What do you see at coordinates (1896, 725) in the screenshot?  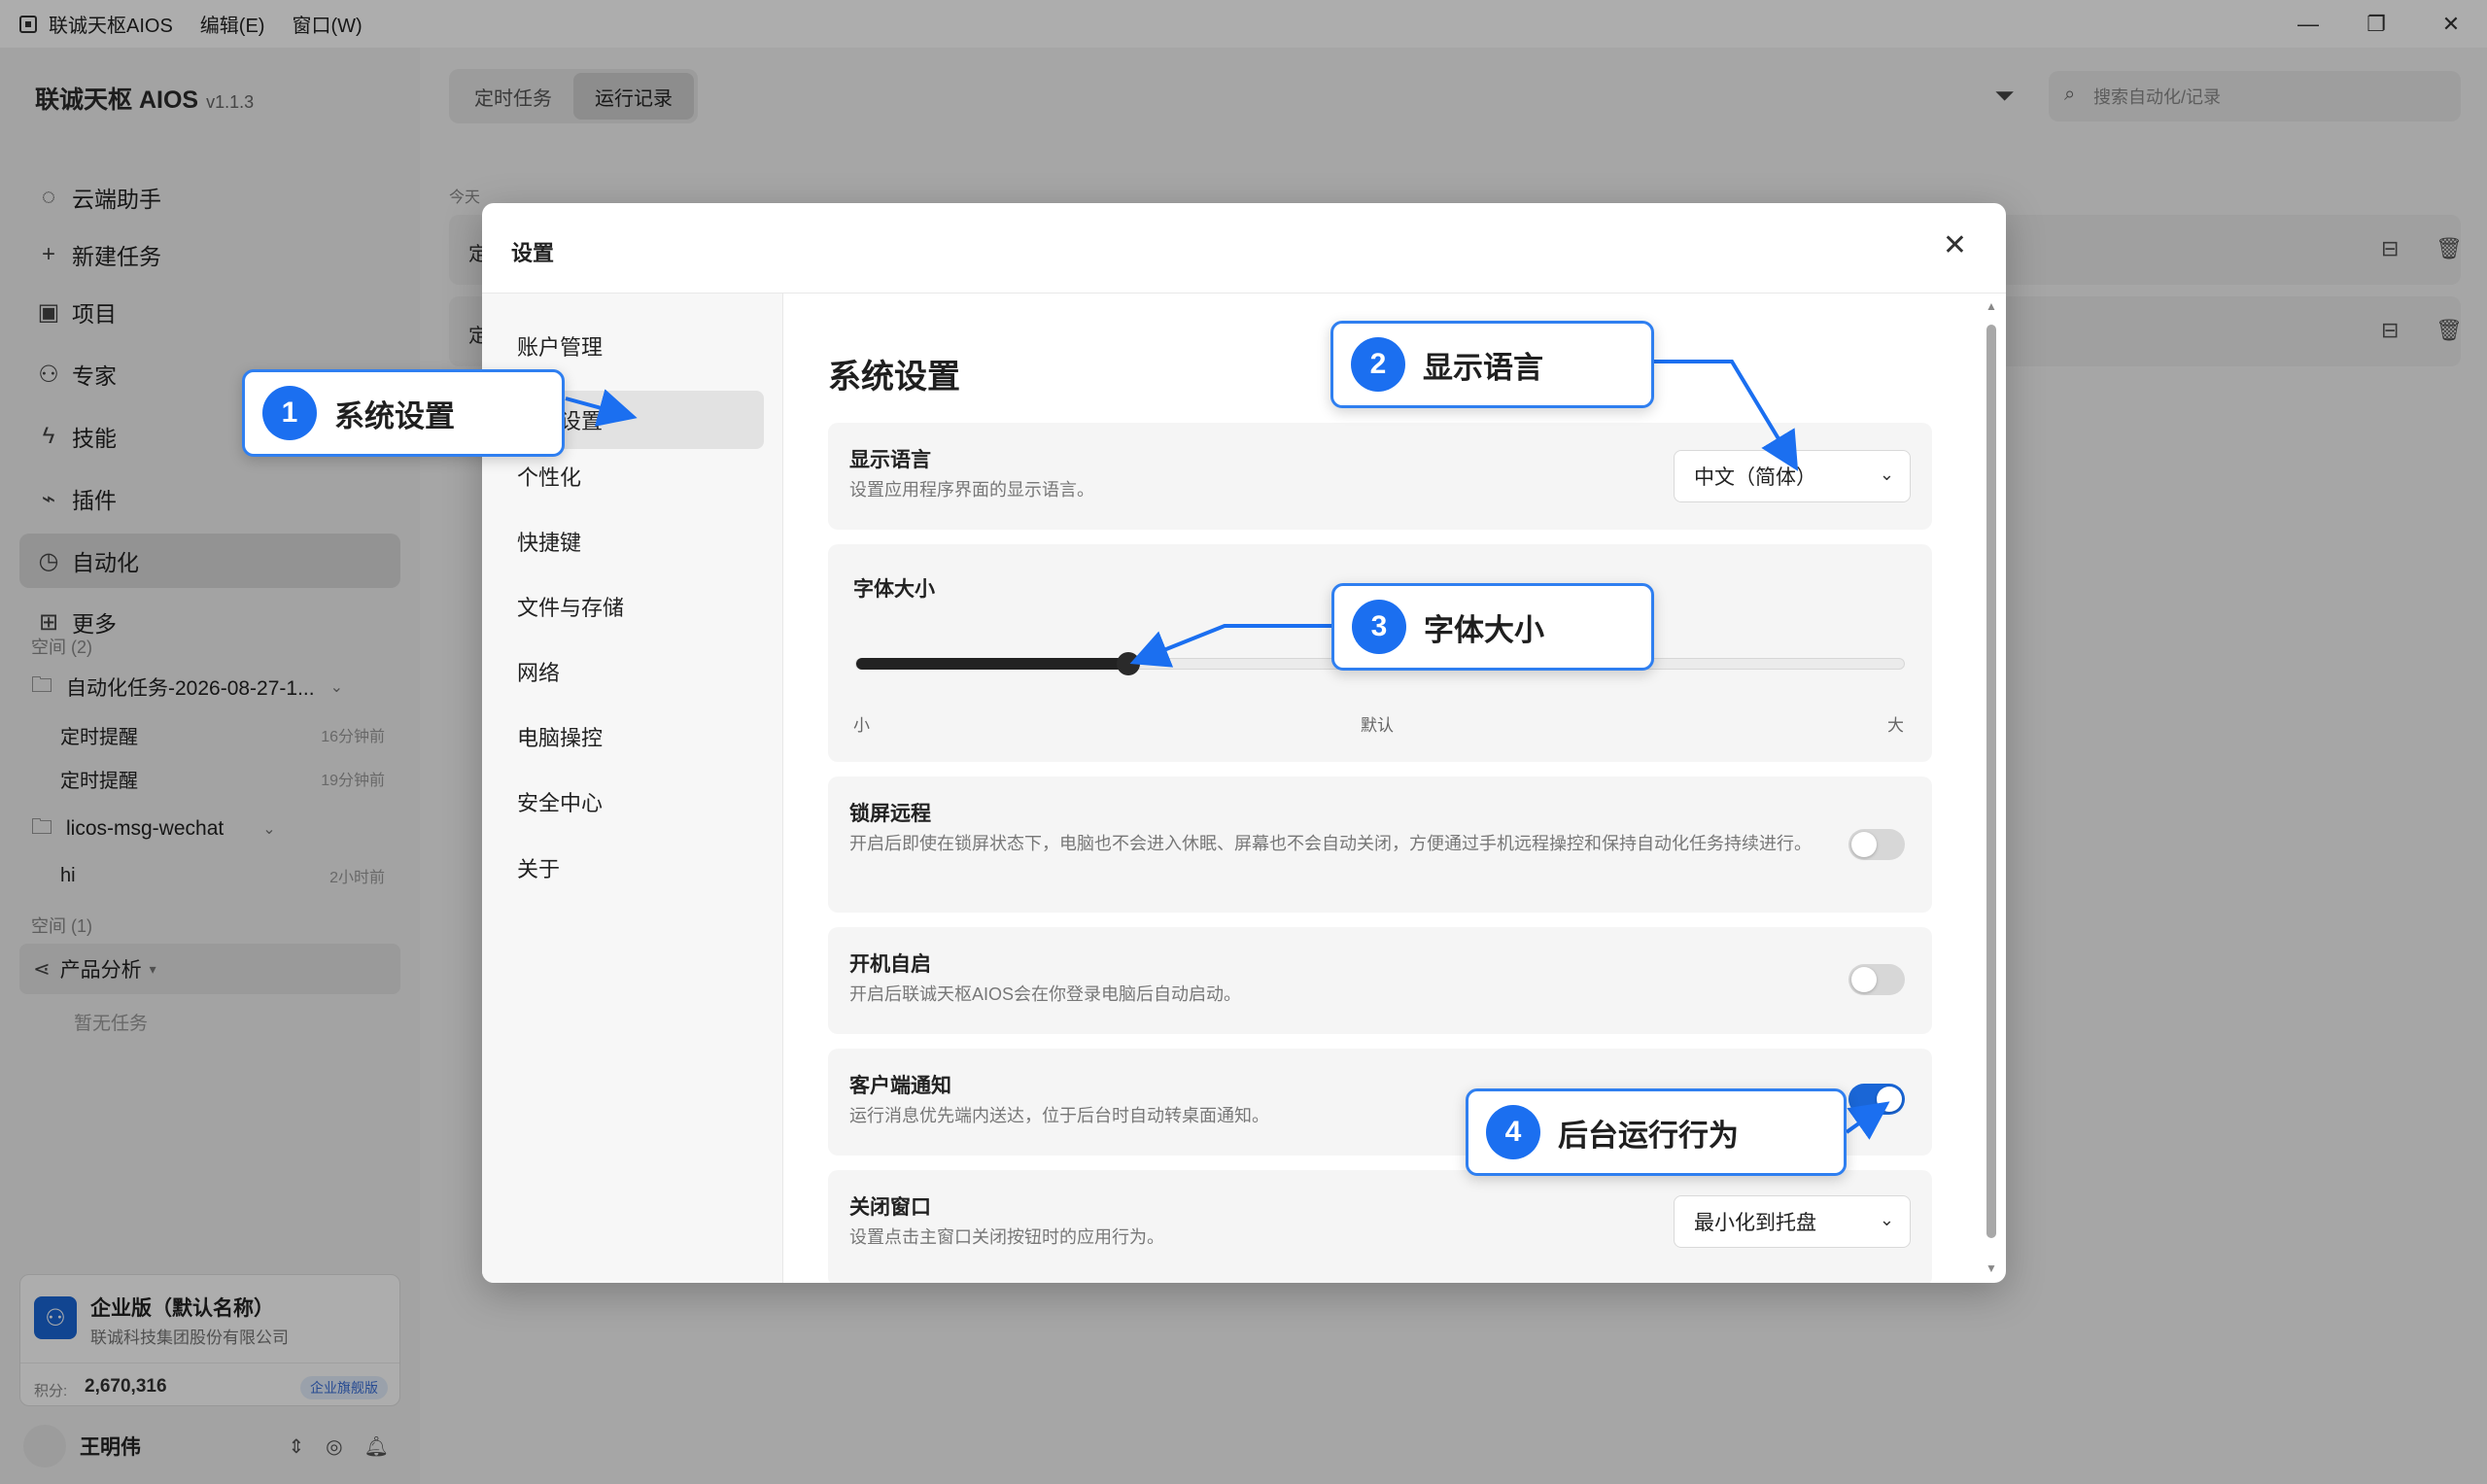 I see `slider-label-large: 大` at bounding box center [1896, 725].